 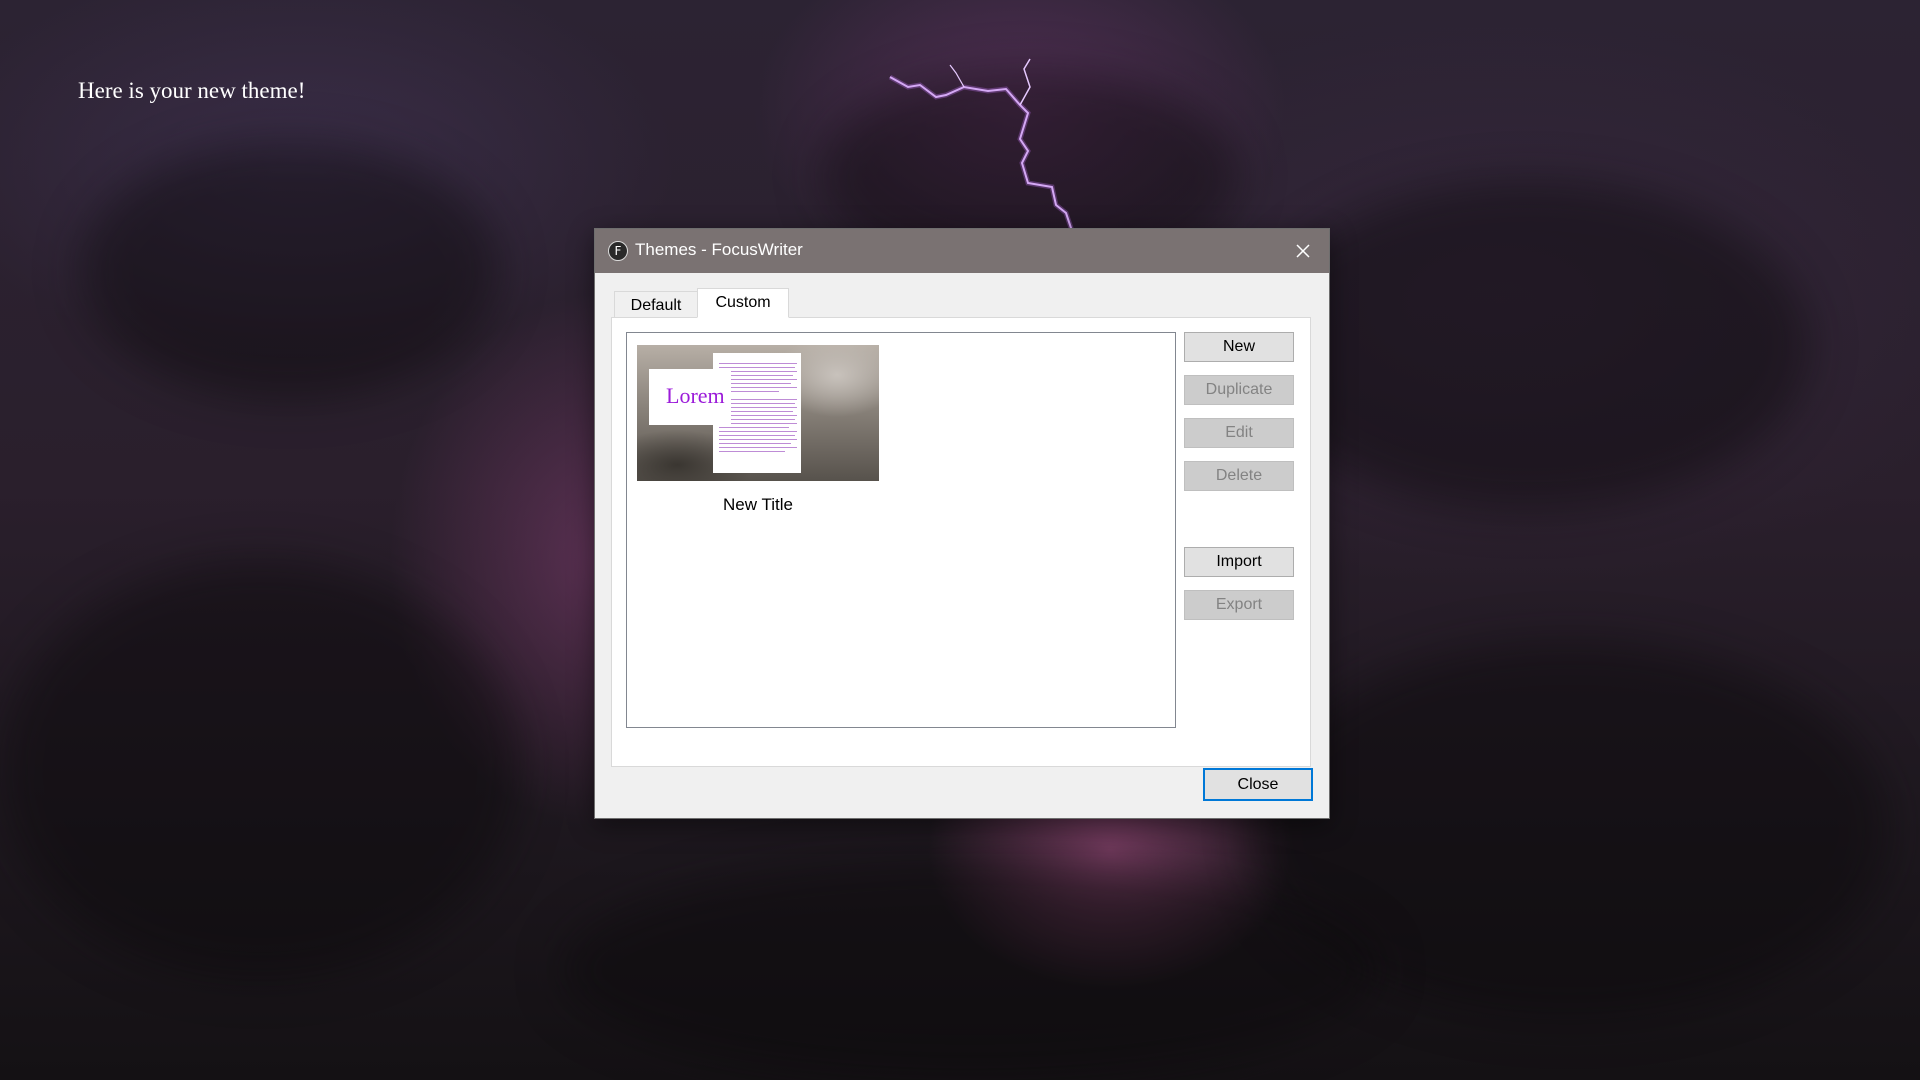 I want to click on theme-preview-heading: Lorem, so click(x=690, y=397).